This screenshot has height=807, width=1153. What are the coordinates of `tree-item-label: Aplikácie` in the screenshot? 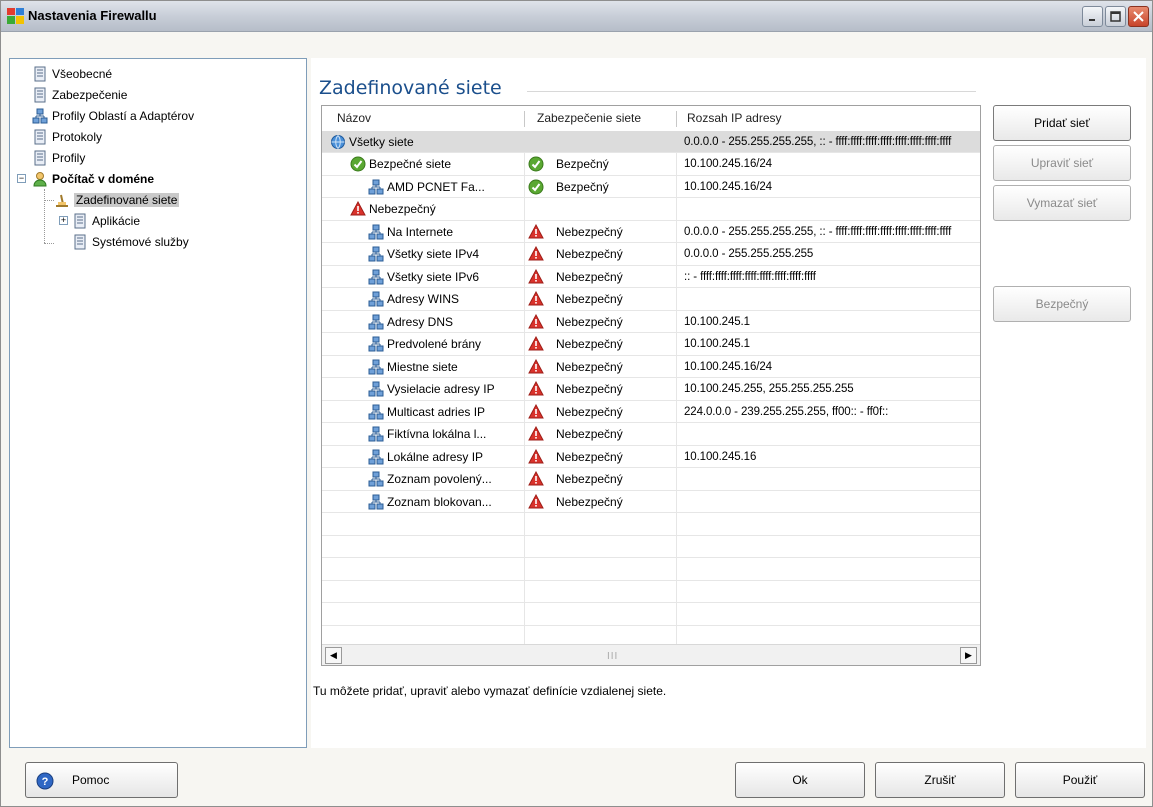 It's located at (116, 221).